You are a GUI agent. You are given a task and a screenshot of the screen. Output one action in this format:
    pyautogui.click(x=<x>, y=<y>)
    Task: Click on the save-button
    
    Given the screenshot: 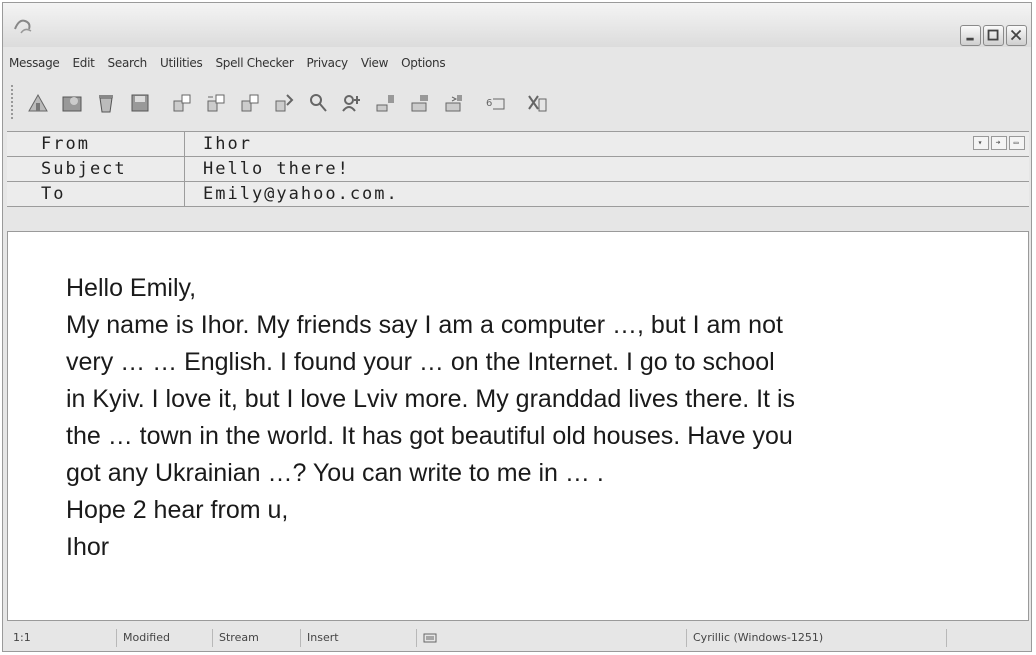 What is the action you would take?
    pyautogui.click(x=140, y=103)
    